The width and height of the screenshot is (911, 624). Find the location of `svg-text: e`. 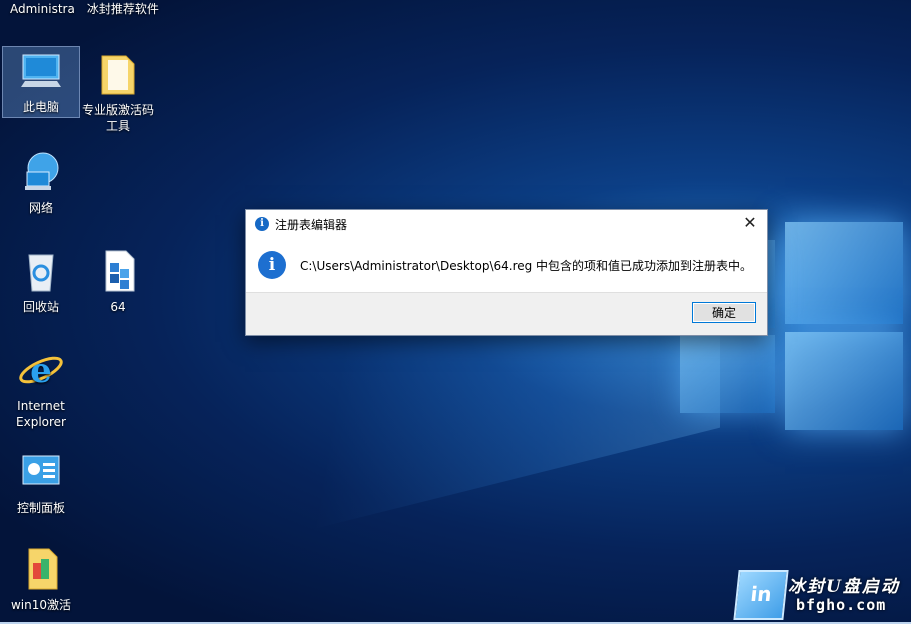

svg-text: e is located at coordinates (41, 371).